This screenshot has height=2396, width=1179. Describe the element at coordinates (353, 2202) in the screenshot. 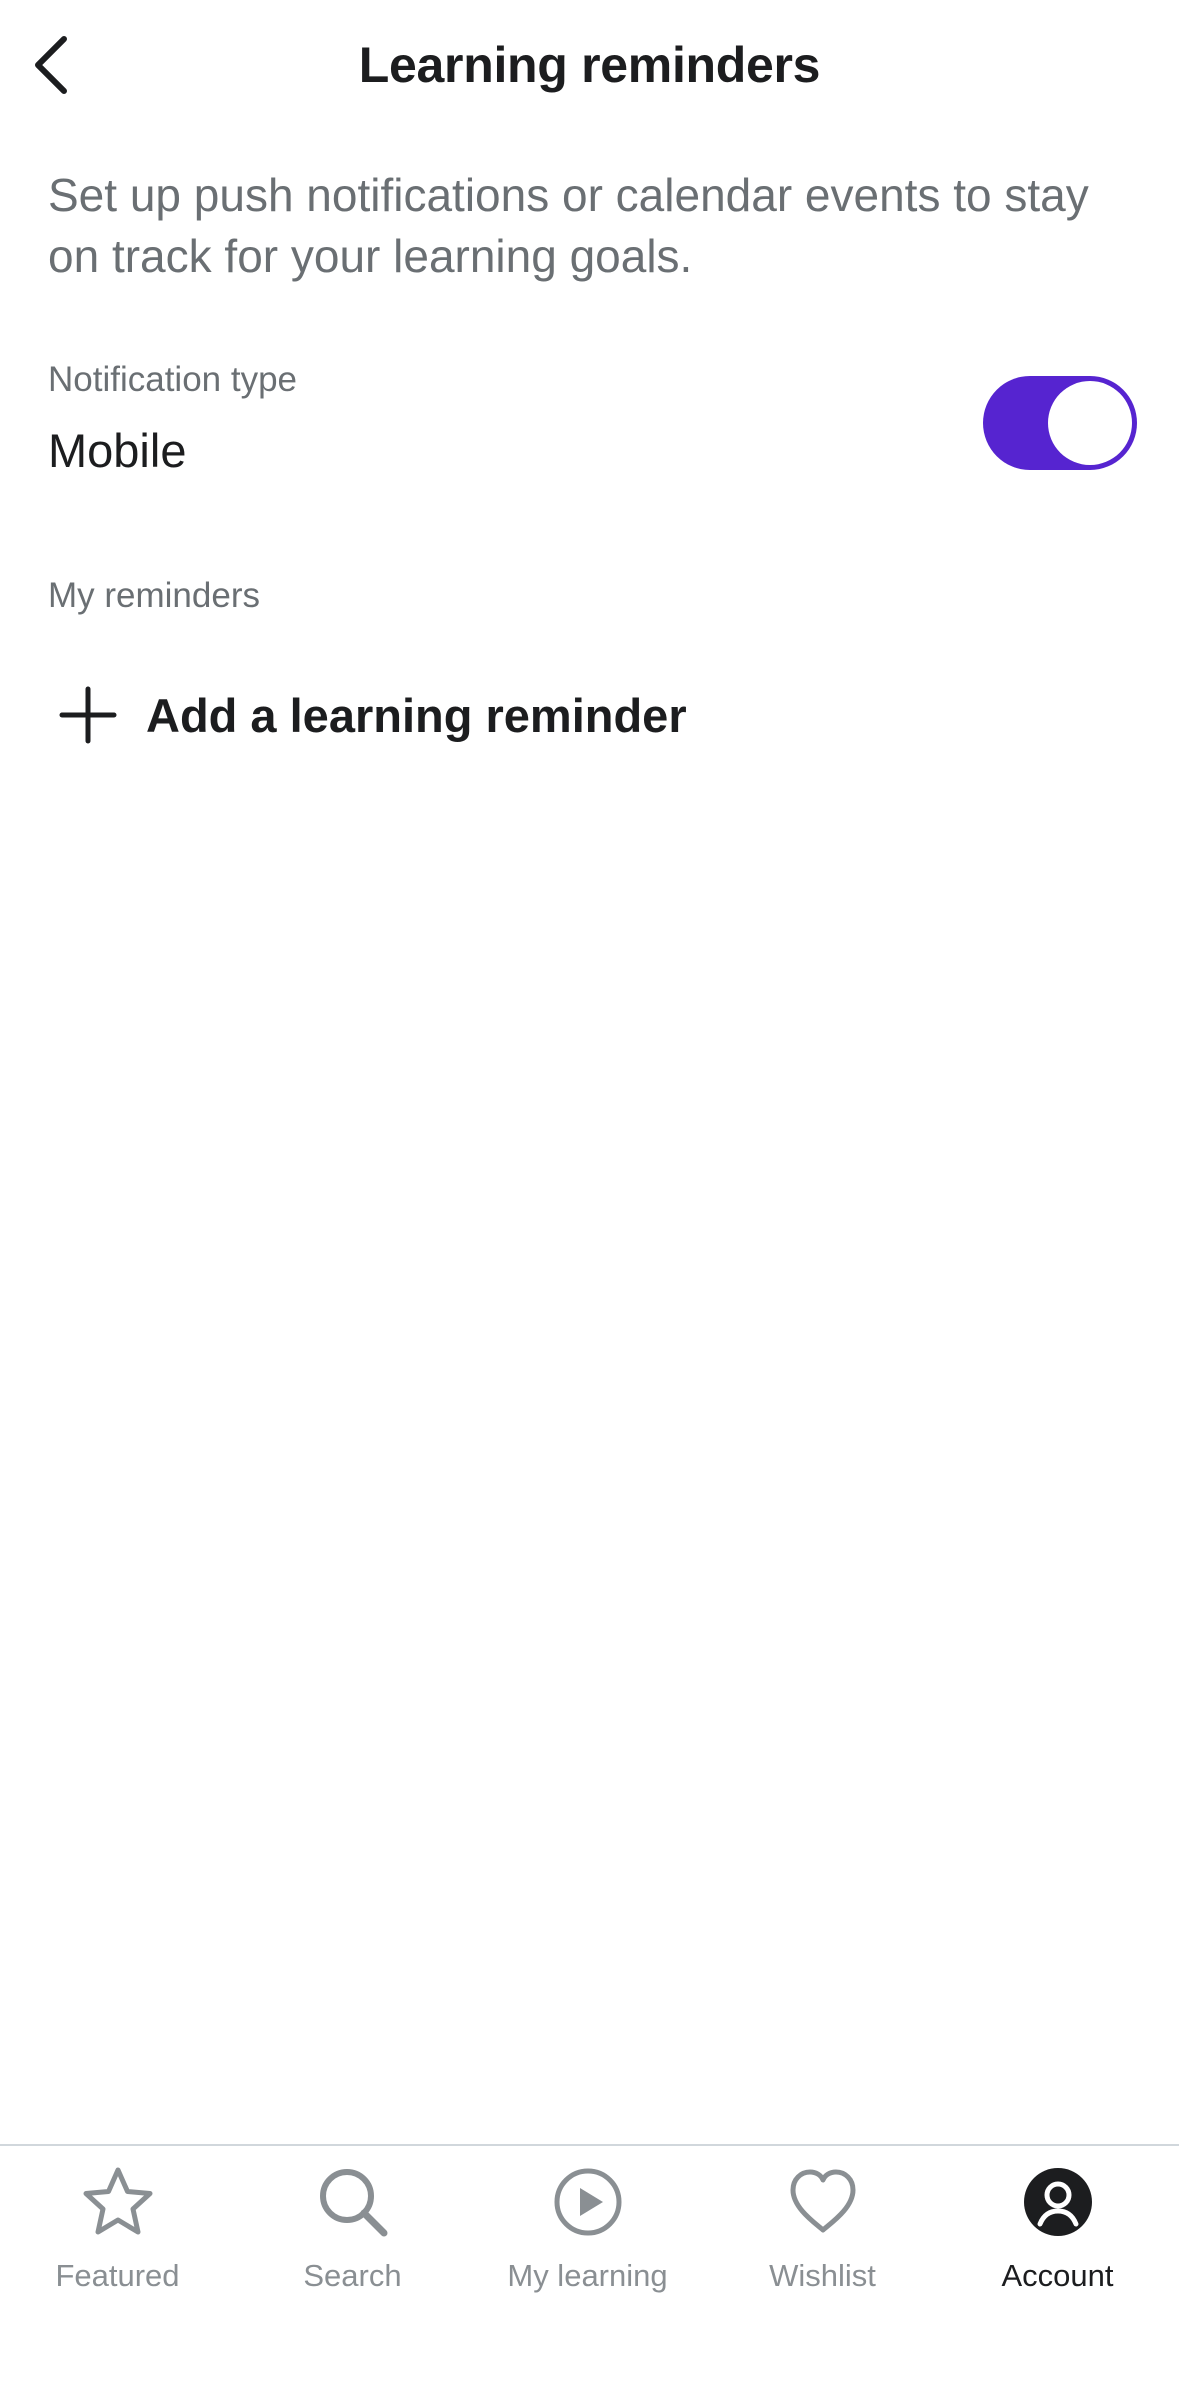

I see `search-icon` at that location.